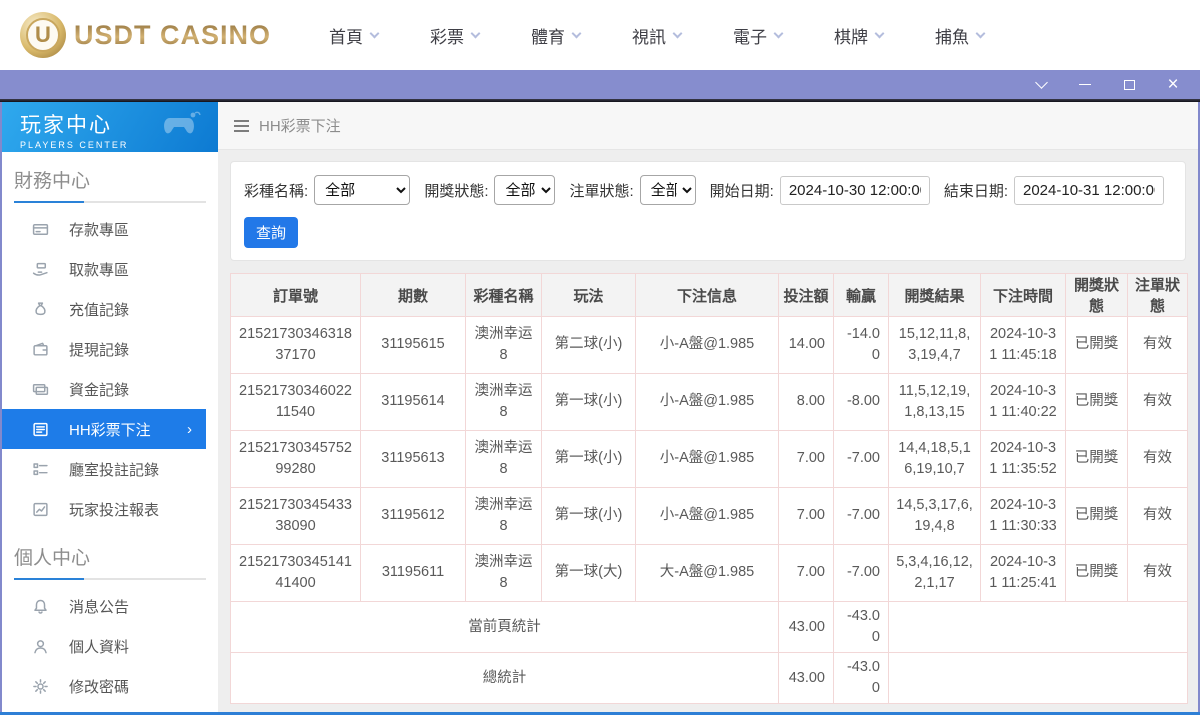  Describe the element at coordinates (525, 190) in the screenshot. I see `draw-status-select: 全部` at that location.